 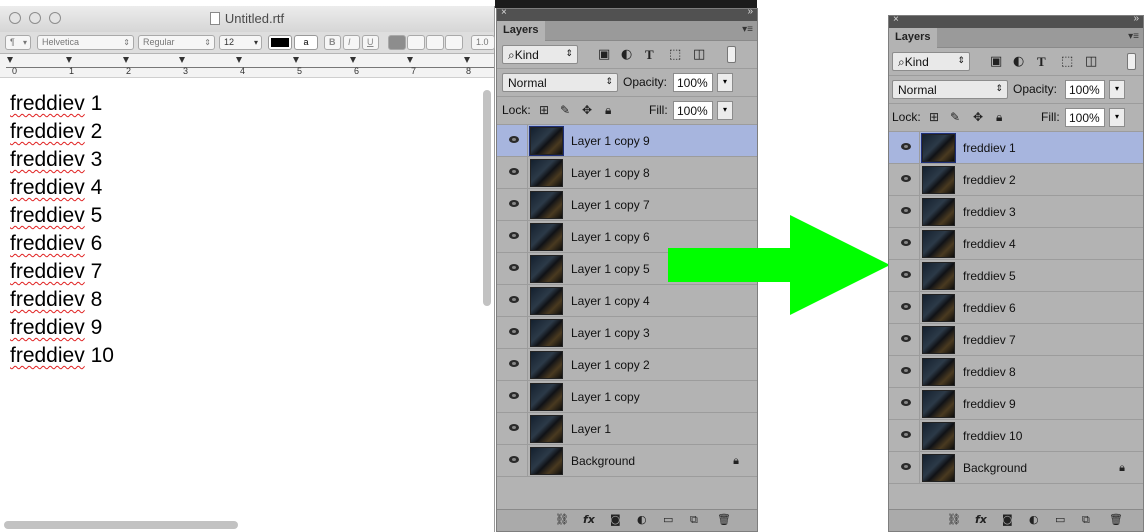 What do you see at coordinates (1016, 436) in the screenshot?
I see `layer-row: freddiev 10` at bounding box center [1016, 436].